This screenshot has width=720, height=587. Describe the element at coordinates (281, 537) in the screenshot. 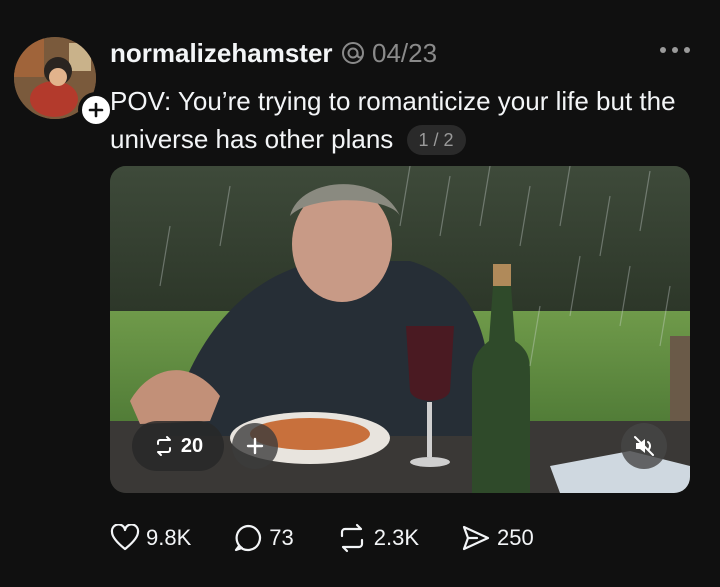

I see `reply-count: 73` at that location.